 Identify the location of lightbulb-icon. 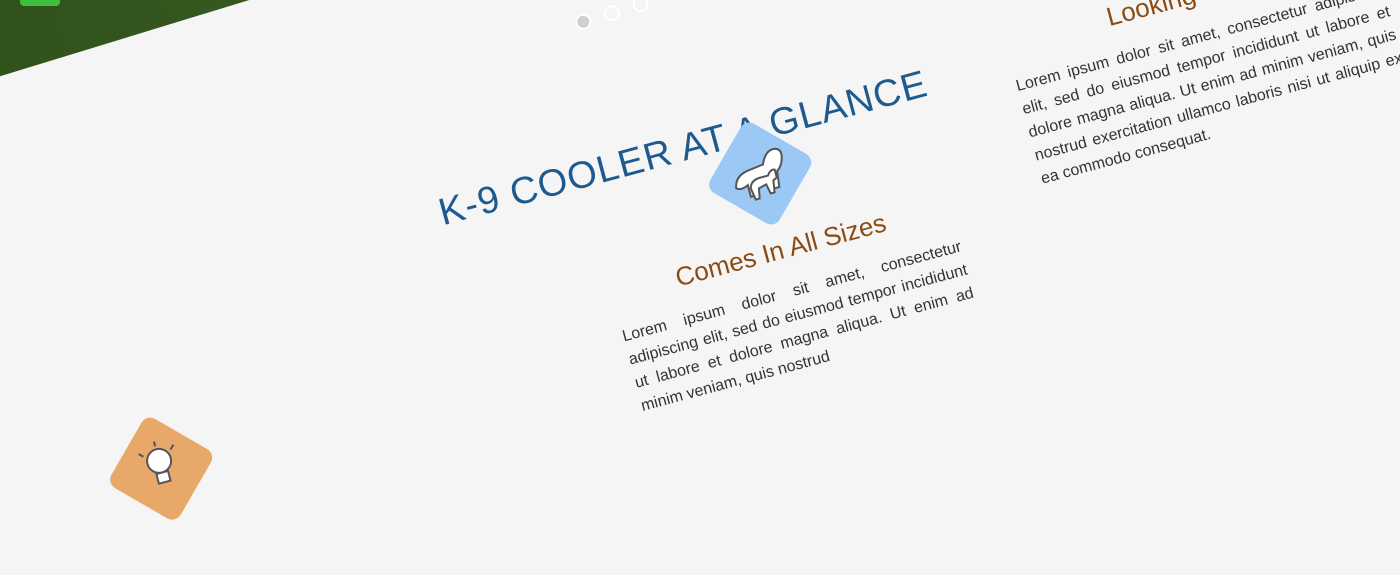
(161, 468).